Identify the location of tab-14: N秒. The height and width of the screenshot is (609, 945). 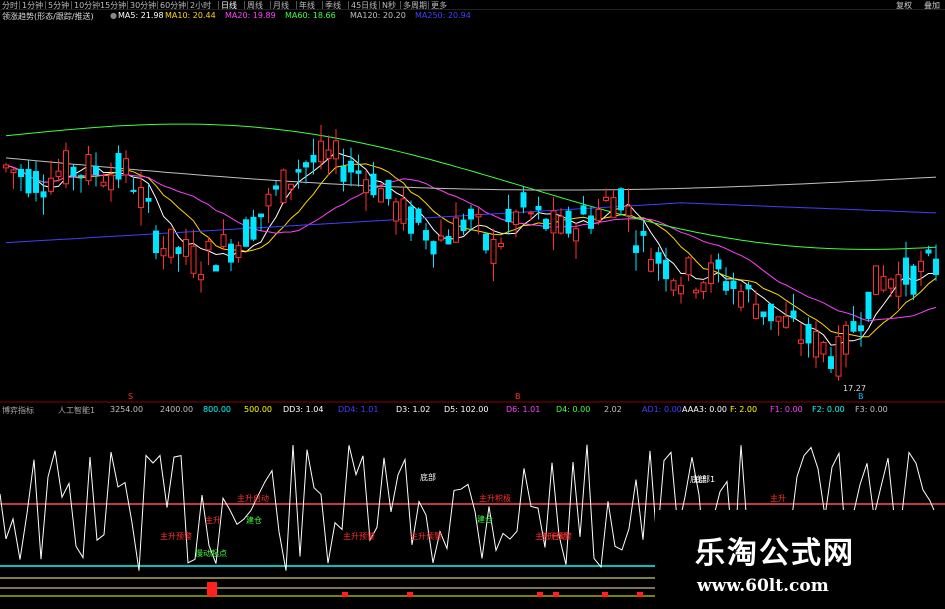
(389, 5).